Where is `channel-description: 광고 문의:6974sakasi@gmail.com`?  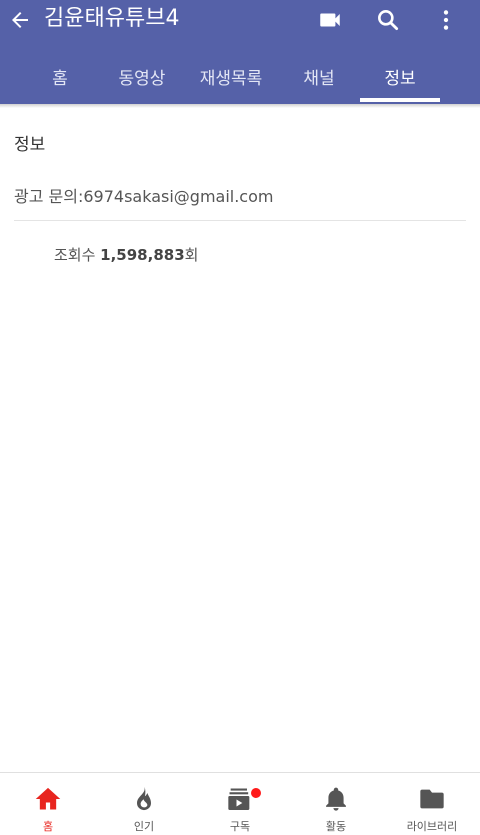
channel-description: 광고 문의:6974sakasi@gmail.com is located at coordinates (144, 196).